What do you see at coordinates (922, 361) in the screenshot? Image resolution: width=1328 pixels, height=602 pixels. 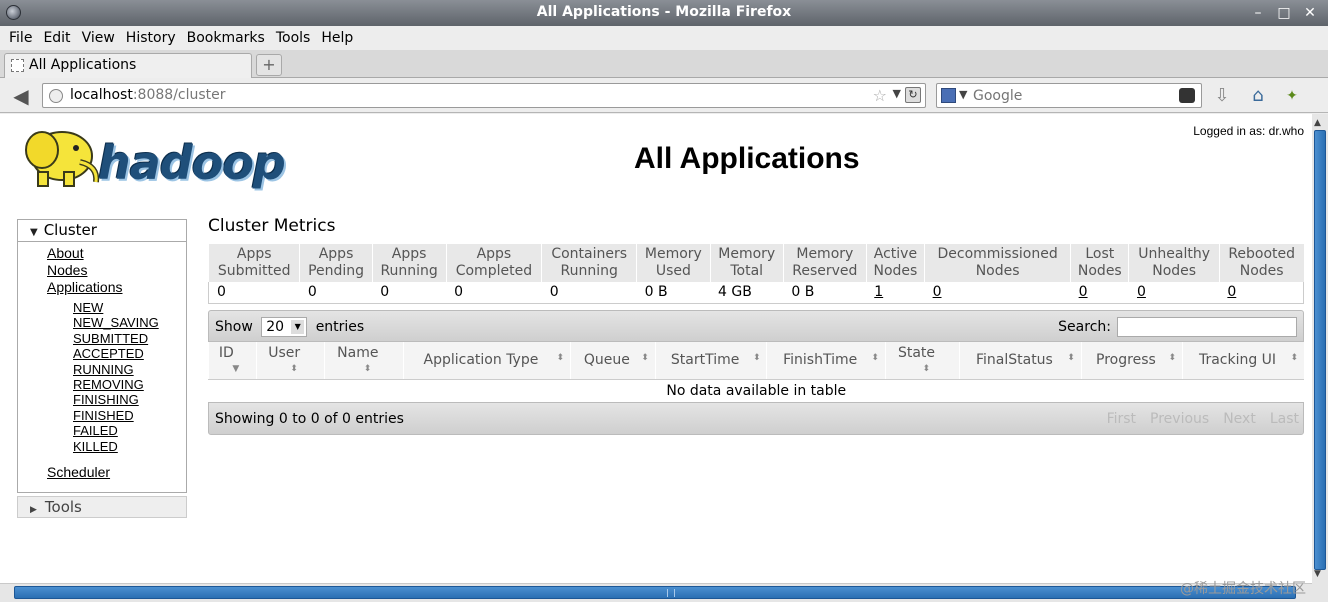 I see `column-header: State ⬍` at bounding box center [922, 361].